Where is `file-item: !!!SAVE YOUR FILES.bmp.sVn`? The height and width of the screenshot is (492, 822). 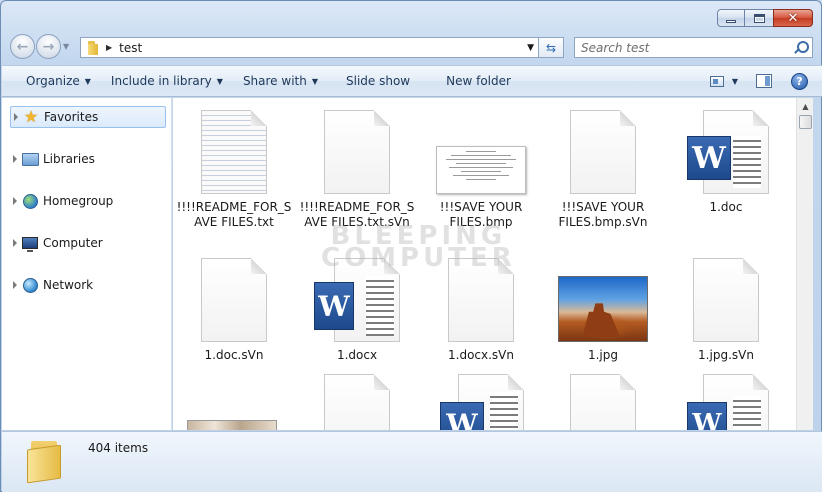
file-item: !!!SAVE YOUR FILES.bmp.sVn is located at coordinates (603, 170).